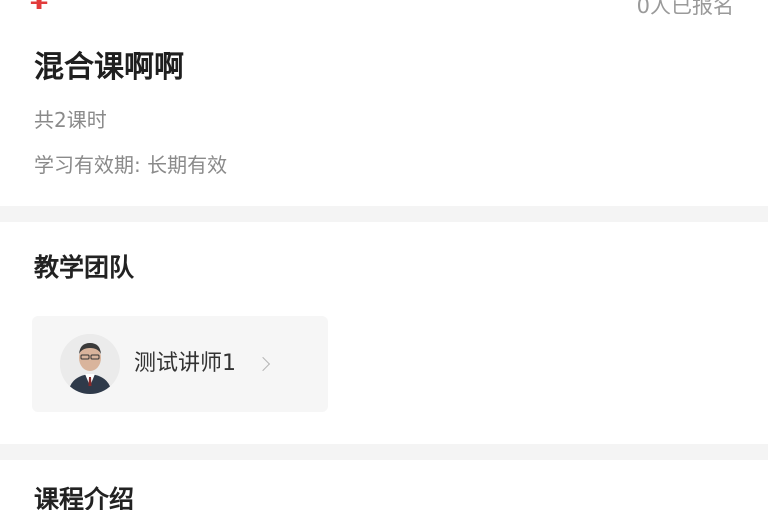 Image resolution: width=768 pixels, height=510 pixels. What do you see at coordinates (109, 67) in the screenshot?
I see `course-title: 混合课啊啊` at bounding box center [109, 67].